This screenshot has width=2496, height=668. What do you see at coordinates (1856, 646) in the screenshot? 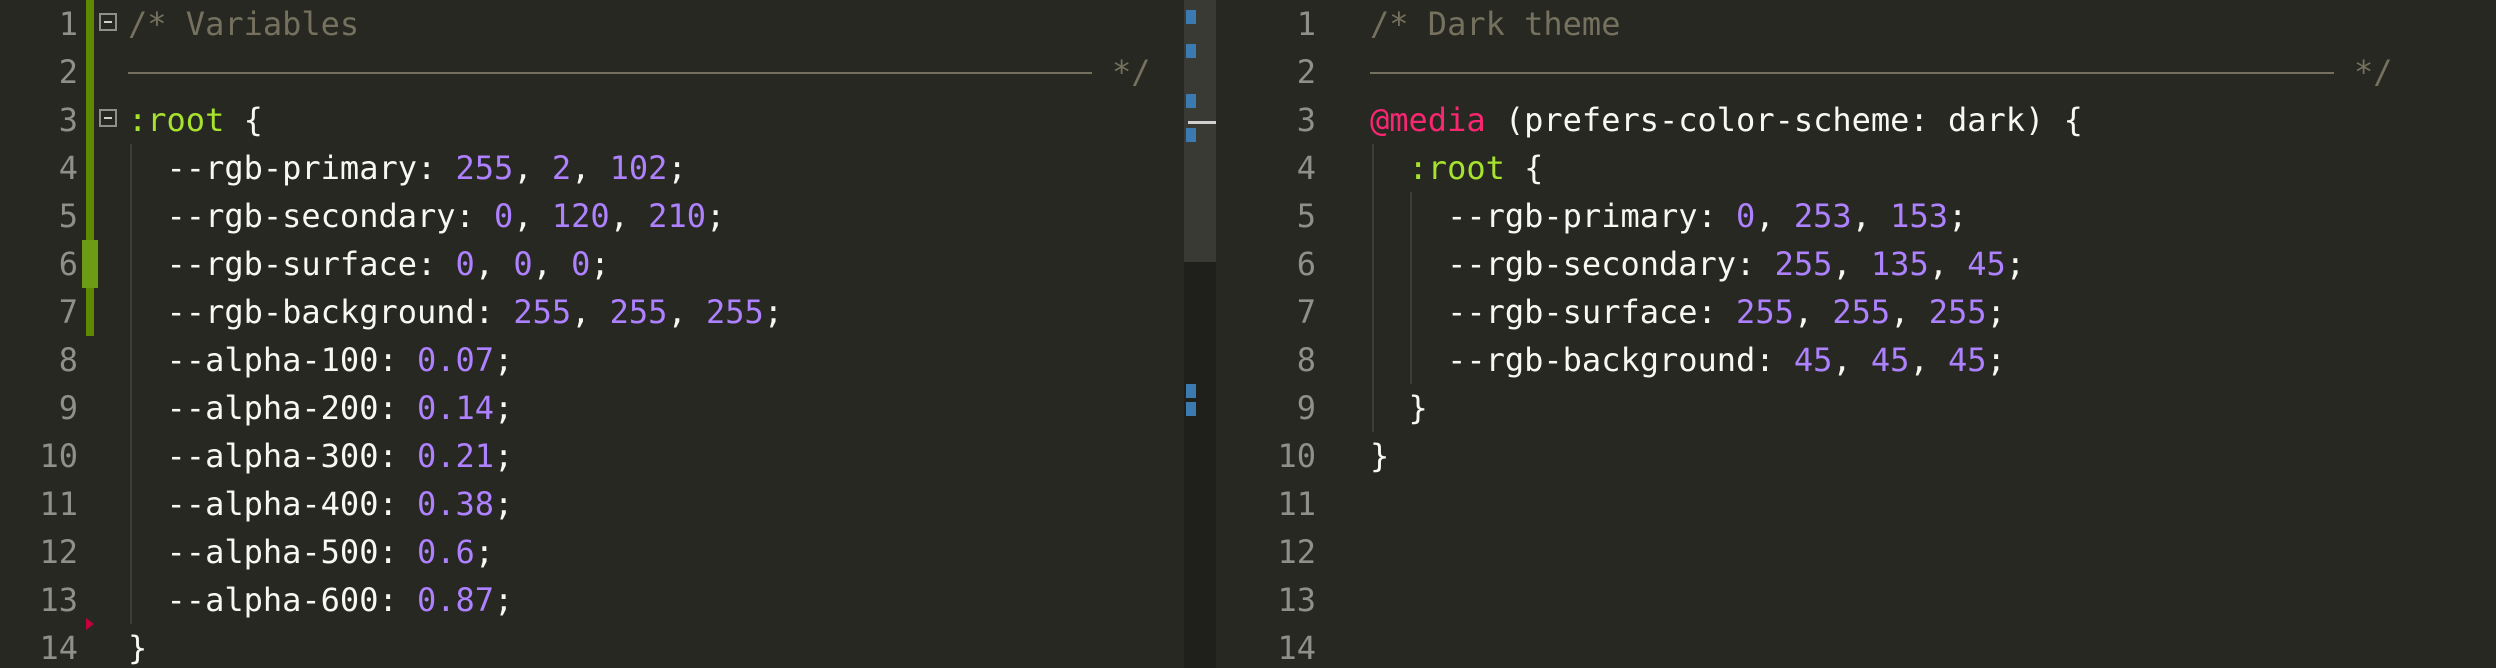
I see `code-line: 14` at bounding box center [1856, 646].